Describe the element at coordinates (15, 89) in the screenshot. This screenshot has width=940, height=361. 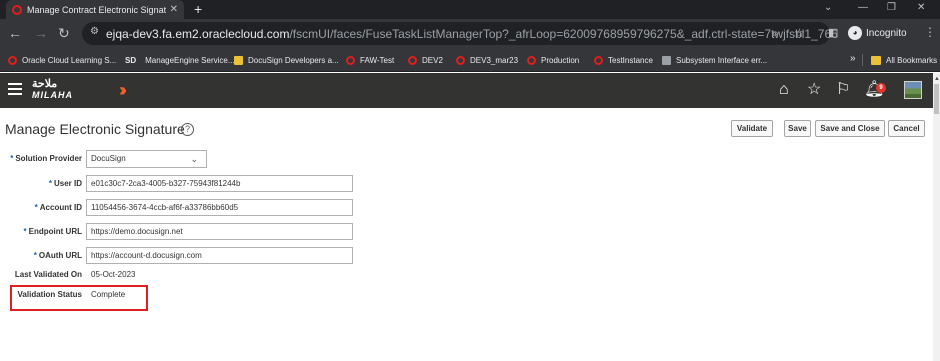
I see `hamburger-menu-icon` at that location.